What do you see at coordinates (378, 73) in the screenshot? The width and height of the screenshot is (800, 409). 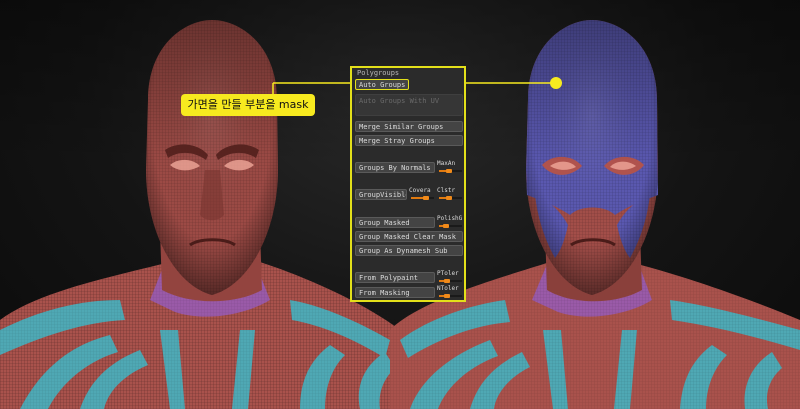 I see `palette-title: Polygroups` at bounding box center [378, 73].